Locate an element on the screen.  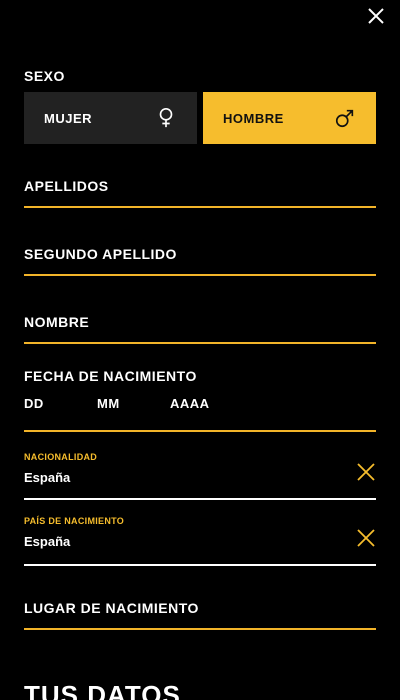
close-icon is located at coordinates (376, 16).